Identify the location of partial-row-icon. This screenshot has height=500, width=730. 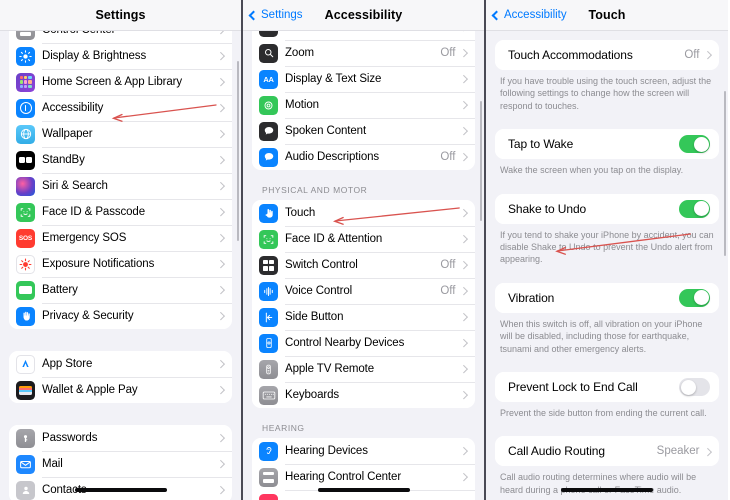
(268, 496).